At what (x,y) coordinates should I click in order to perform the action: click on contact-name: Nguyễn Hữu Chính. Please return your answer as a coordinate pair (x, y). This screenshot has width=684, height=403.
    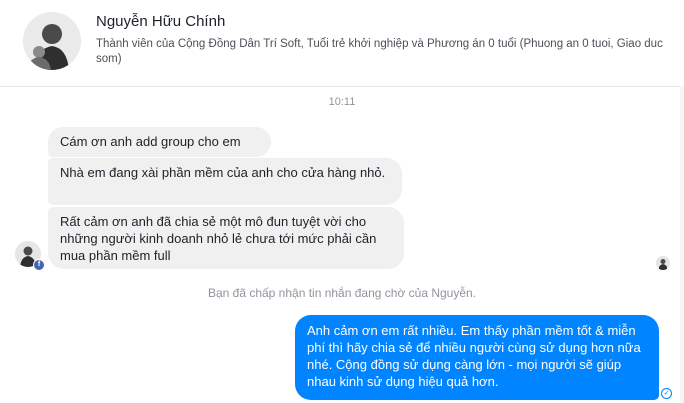
    Looking at the image, I should click on (160, 21).